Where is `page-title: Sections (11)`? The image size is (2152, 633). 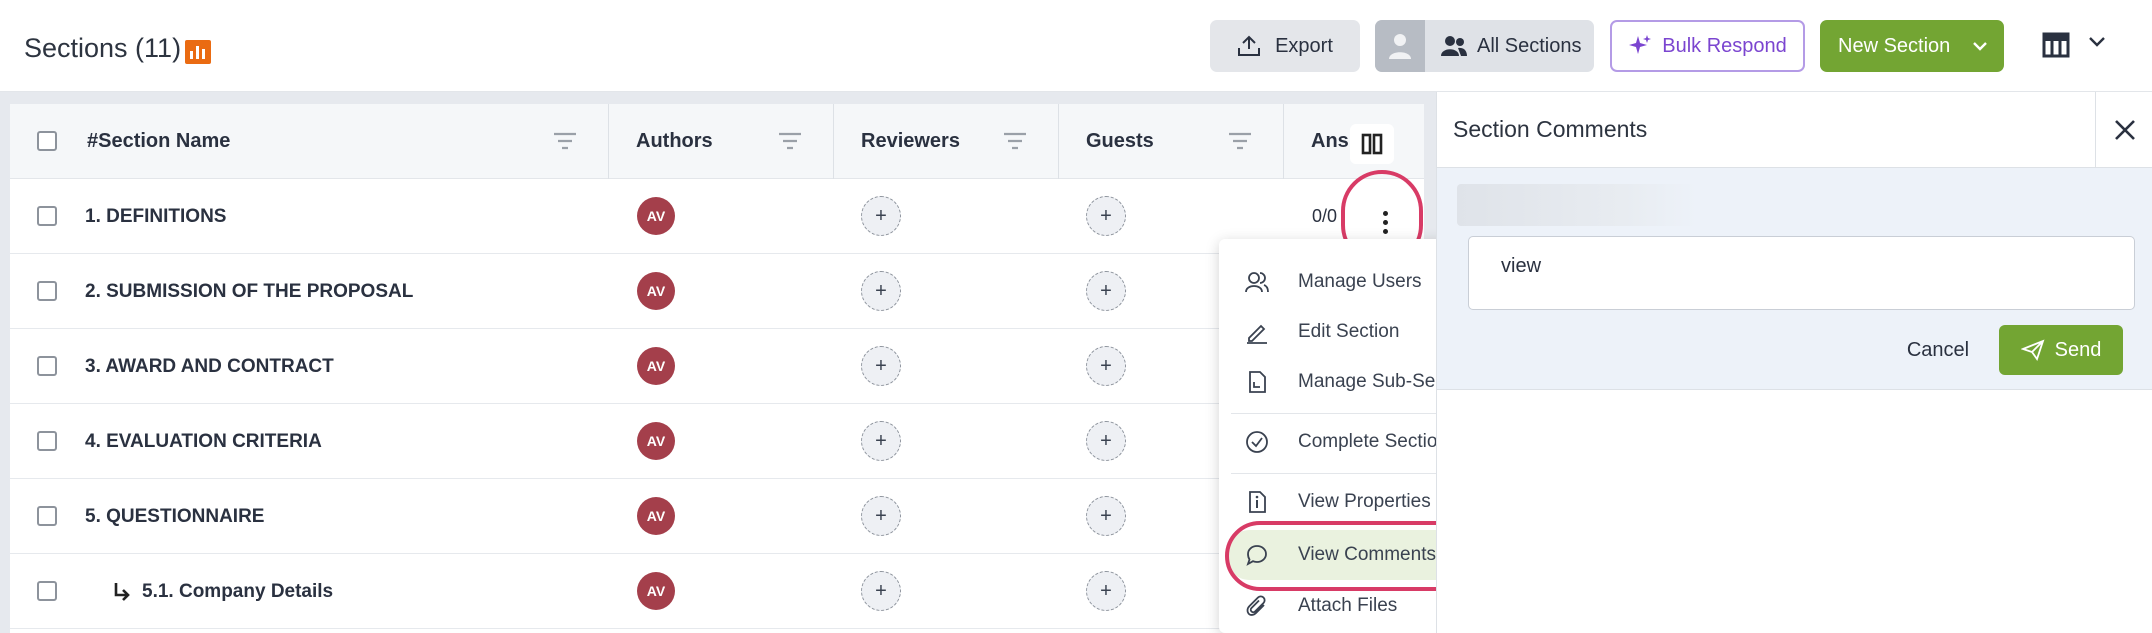 page-title: Sections (11) is located at coordinates (103, 48).